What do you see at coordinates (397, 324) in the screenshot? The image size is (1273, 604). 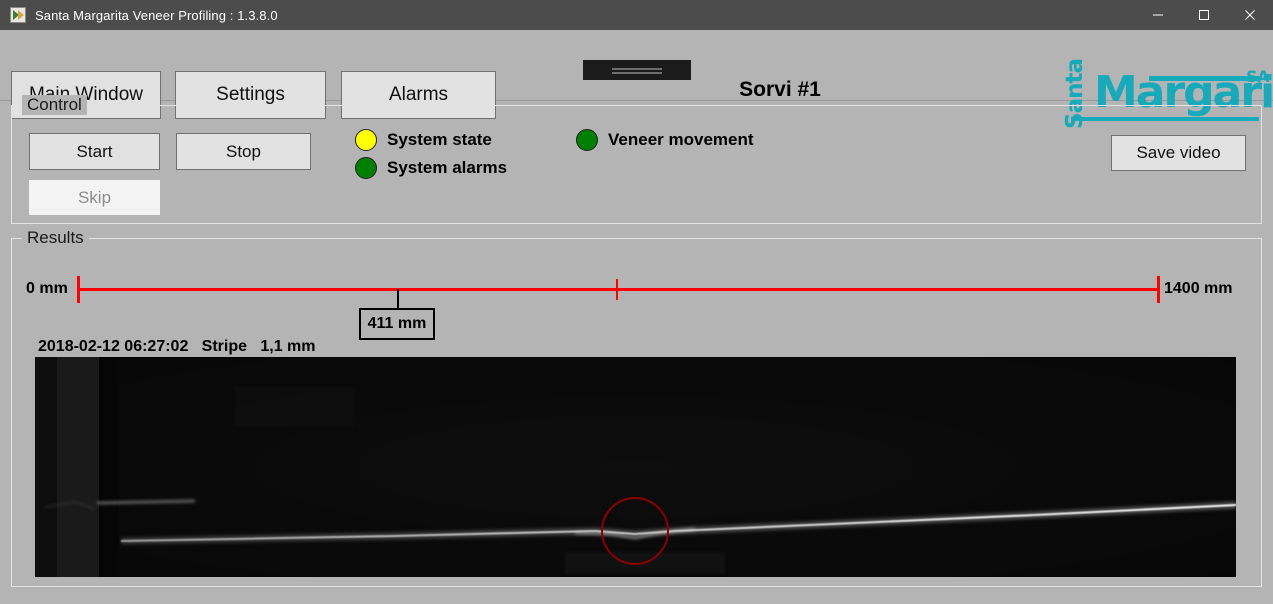 I see `defect-marker-label: 411 mm` at bounding box center [397, 324].